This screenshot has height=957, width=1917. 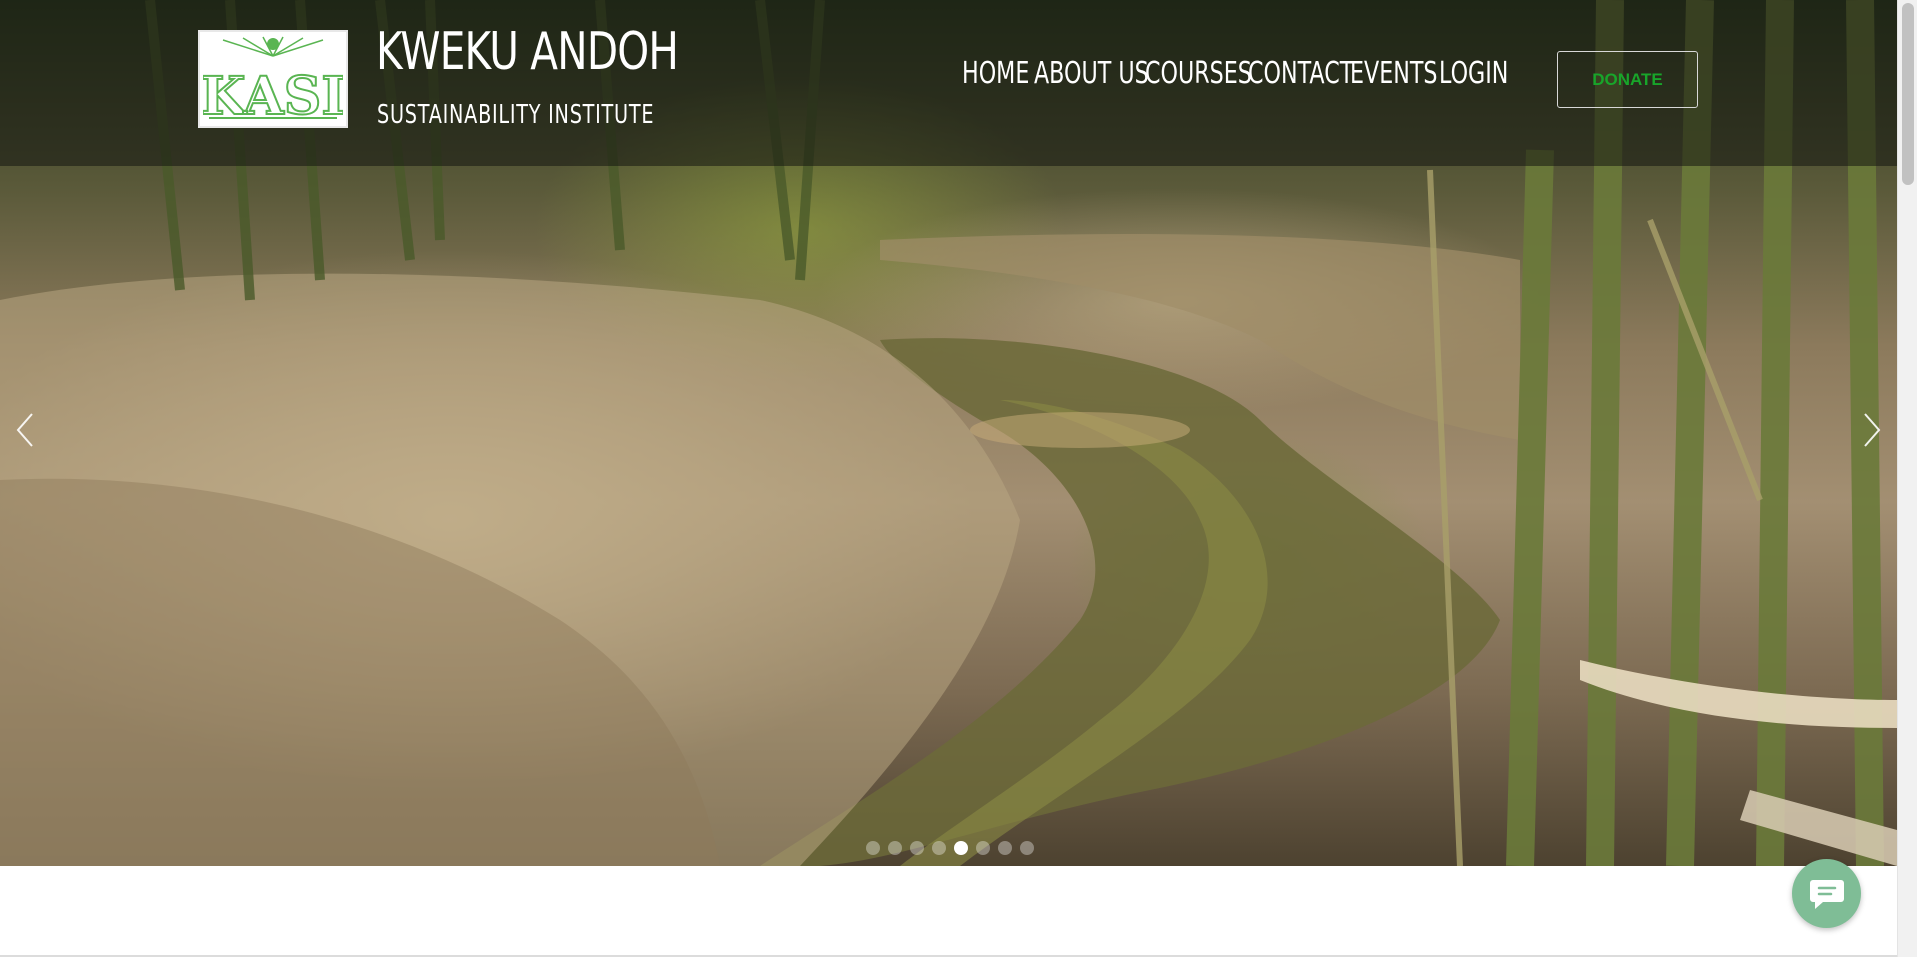 I want to click on svg-text: KASI, so click(x=273, y=95).